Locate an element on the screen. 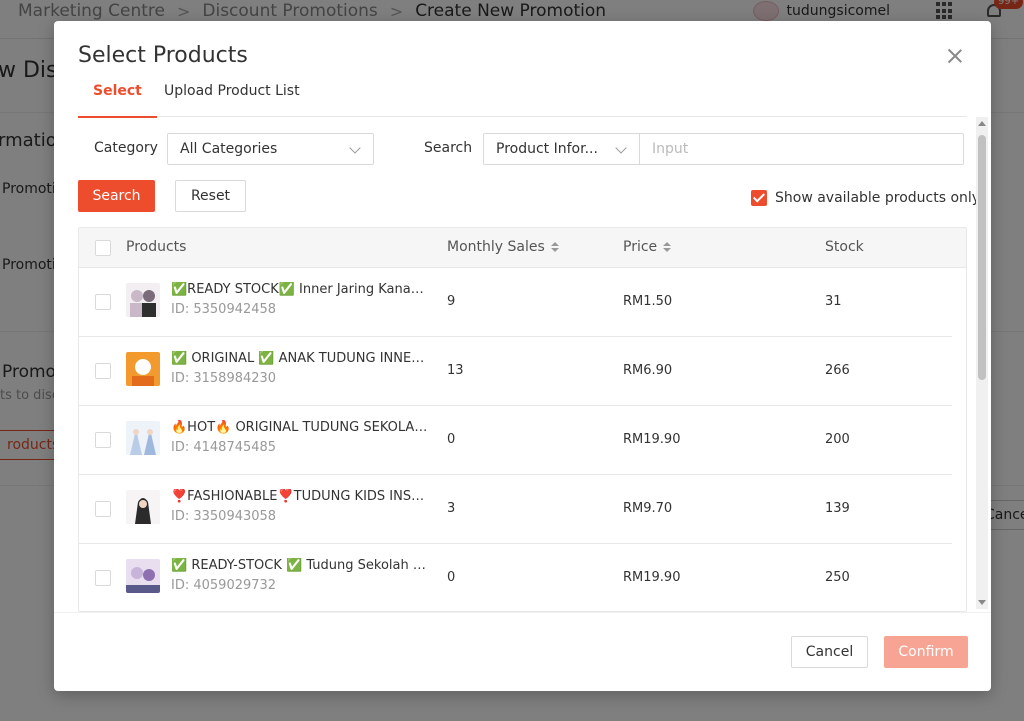 The width and height of the screenshot is (1024, 721). scrollbar-thumb is located at coordinates (982, 257).